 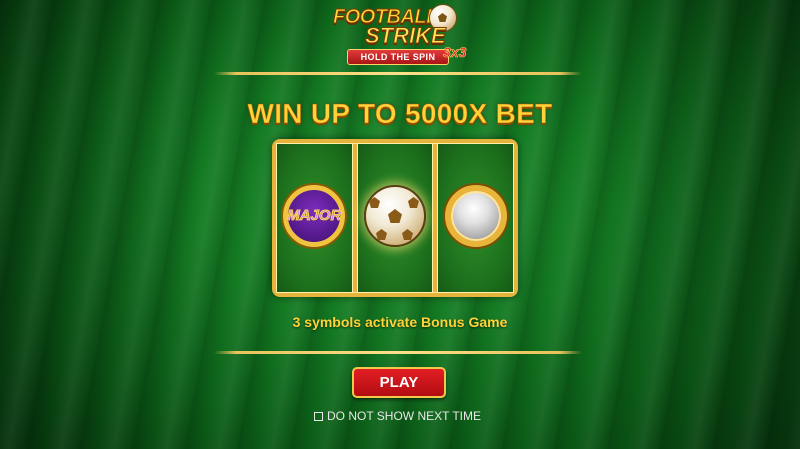 What do you see at coordinates (318, 416) in the screenshot?
I see `checkbox-icon` at bounding box center [318, 416].